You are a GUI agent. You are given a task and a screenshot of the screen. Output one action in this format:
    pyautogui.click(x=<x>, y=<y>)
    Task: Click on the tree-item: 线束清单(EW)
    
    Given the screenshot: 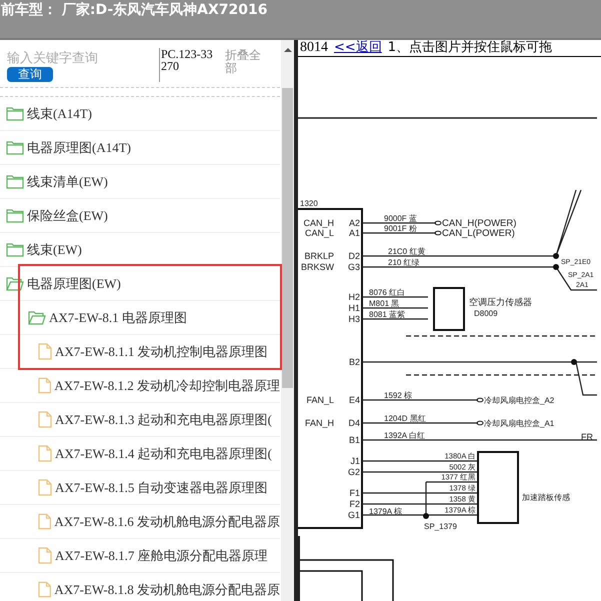 What is the action you would take?
    pyautogui.click(x=140, y=182)
    